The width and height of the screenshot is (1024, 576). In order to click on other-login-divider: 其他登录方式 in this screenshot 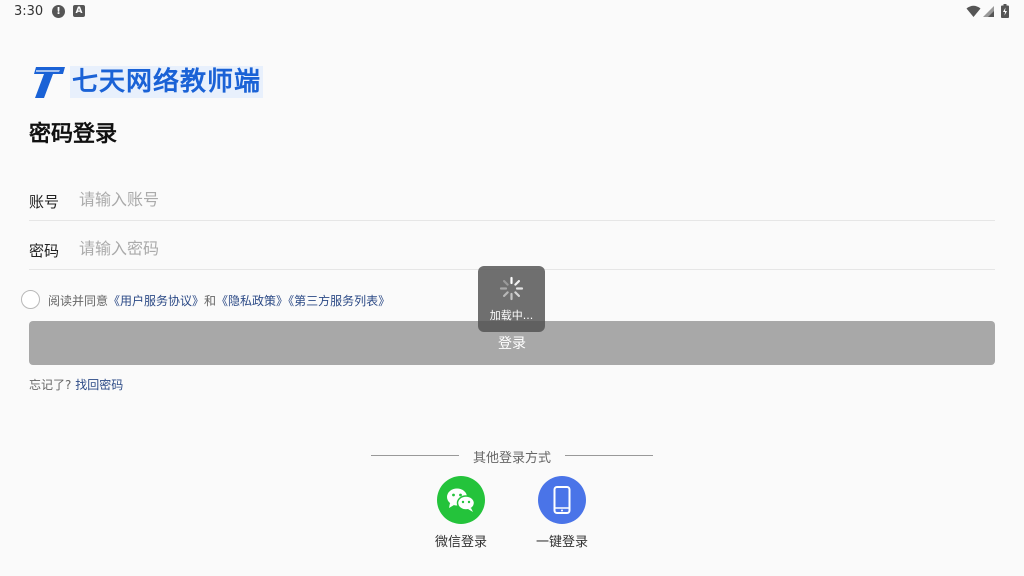, I will do `click(512, 456)`.